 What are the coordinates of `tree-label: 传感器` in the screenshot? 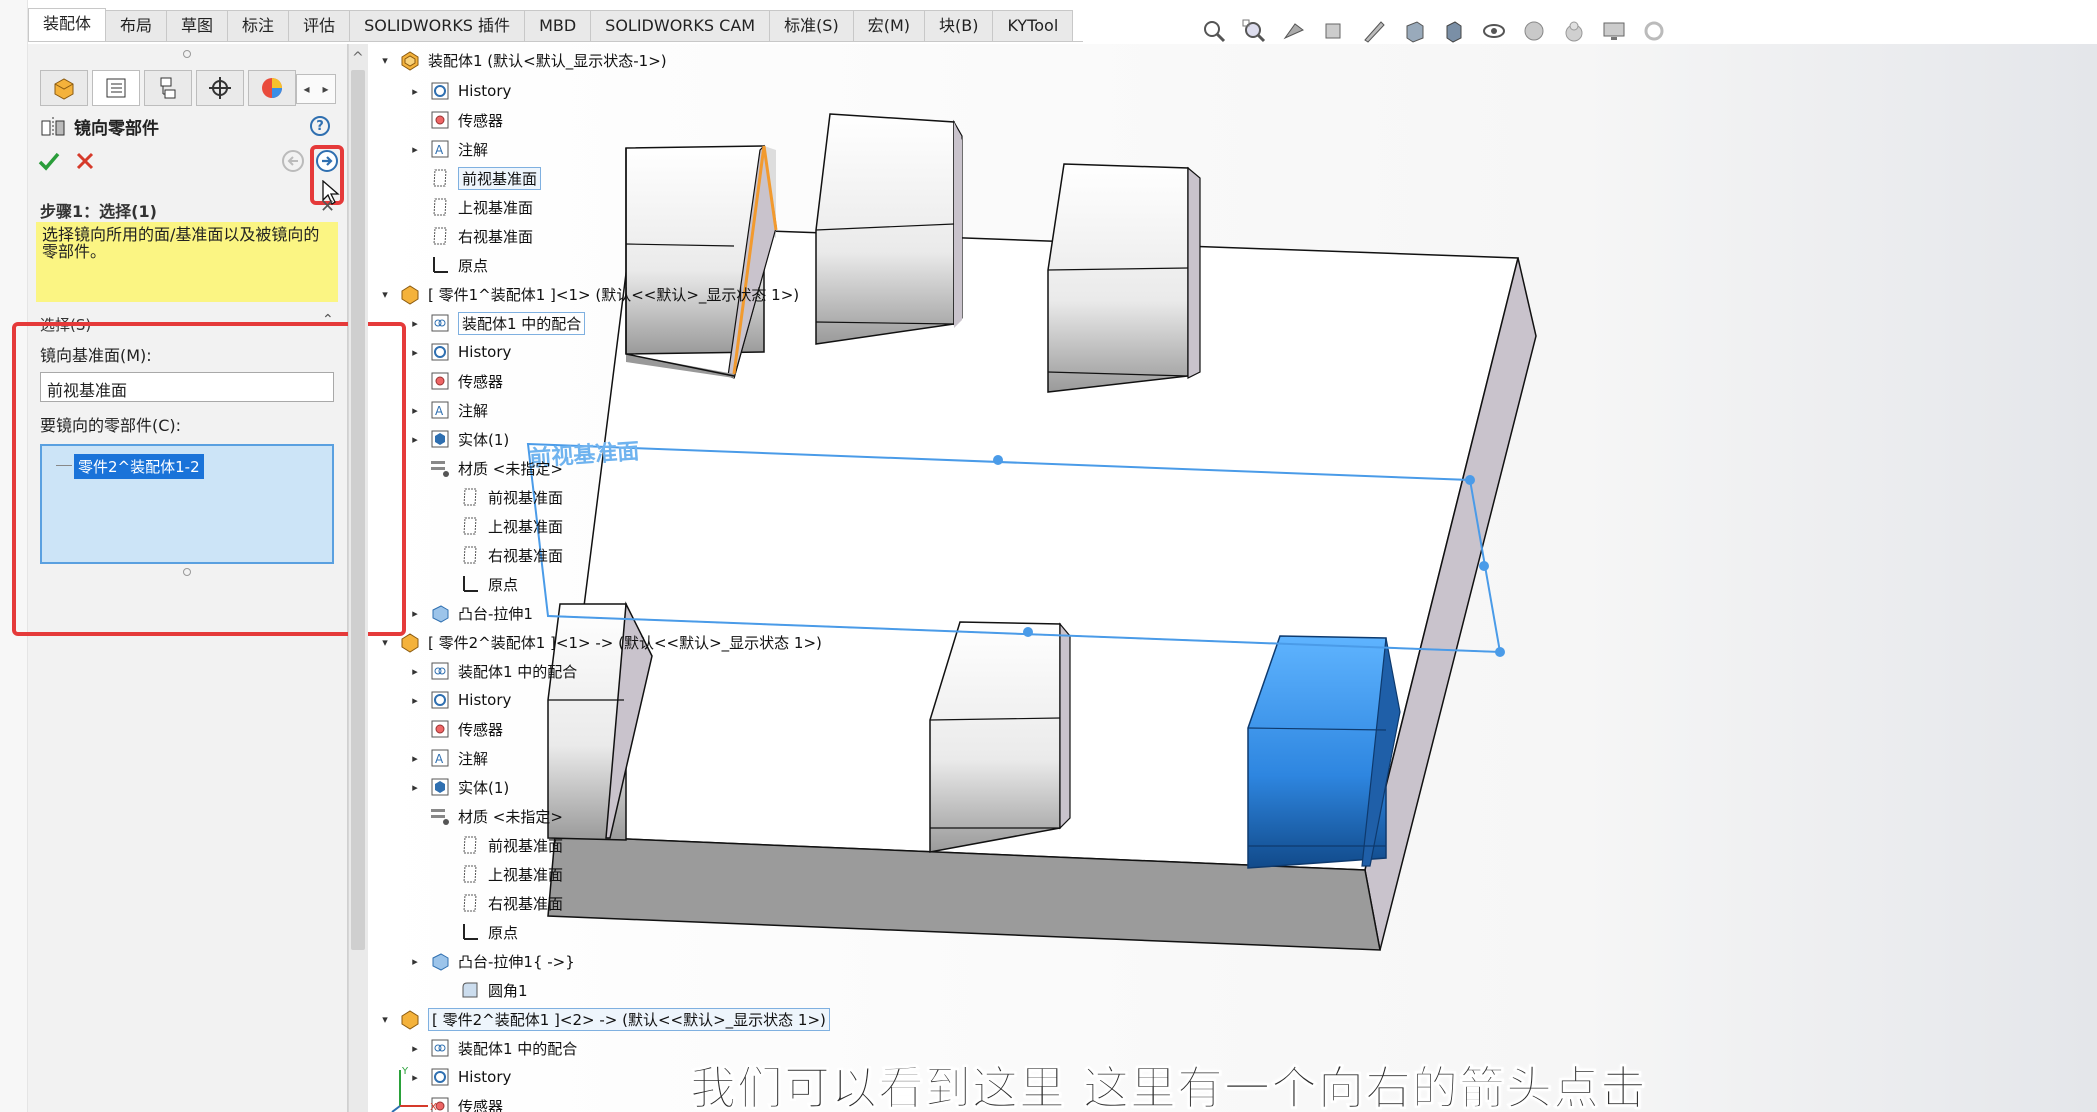 It's located at (481, 381).